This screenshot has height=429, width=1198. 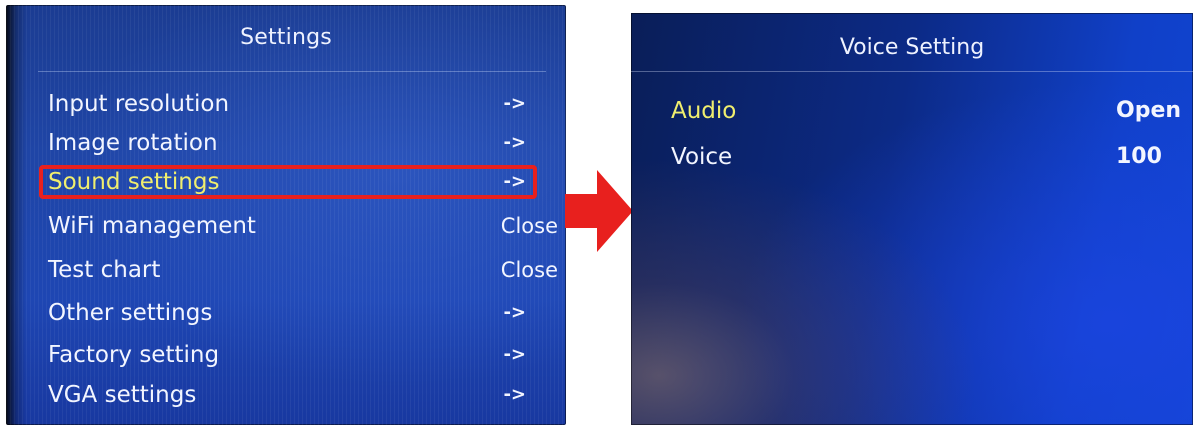 I want to click on menu-item-wifi-management: WiFi management Close, so click(x=302, y=226).